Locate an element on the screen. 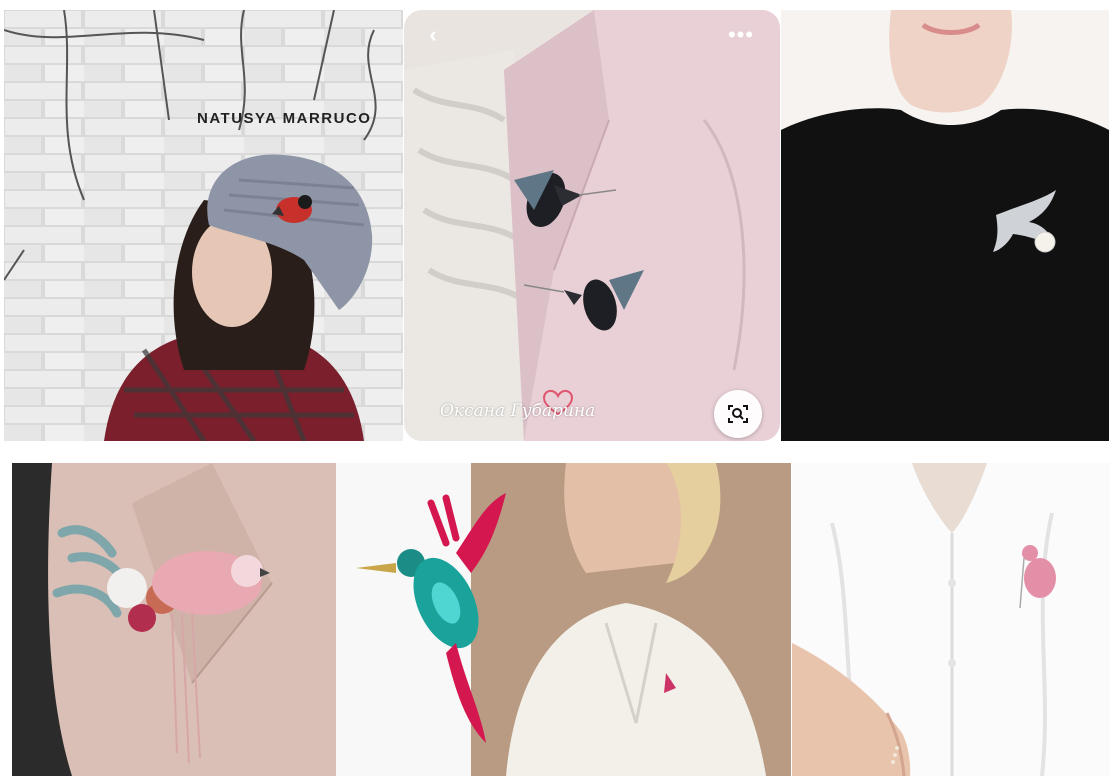 The image size is (1115, 776). visual-search-icon is located at coordinates (738, 414).